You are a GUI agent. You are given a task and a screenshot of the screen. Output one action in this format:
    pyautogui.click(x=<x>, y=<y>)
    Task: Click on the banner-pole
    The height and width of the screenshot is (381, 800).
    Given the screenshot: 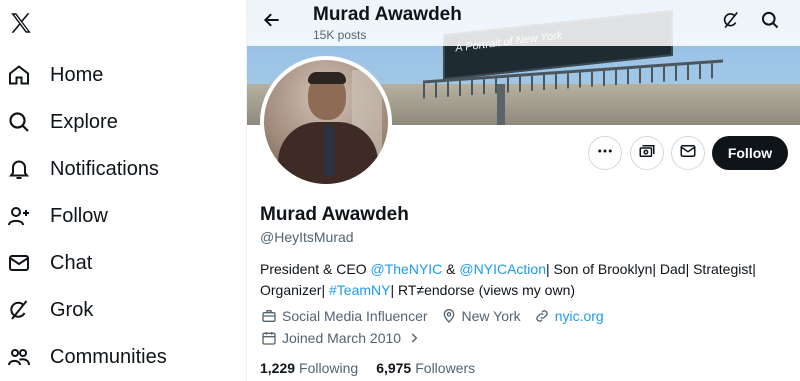 What is the action you would take?
    pyautogui.click(x=501, y=104)
    